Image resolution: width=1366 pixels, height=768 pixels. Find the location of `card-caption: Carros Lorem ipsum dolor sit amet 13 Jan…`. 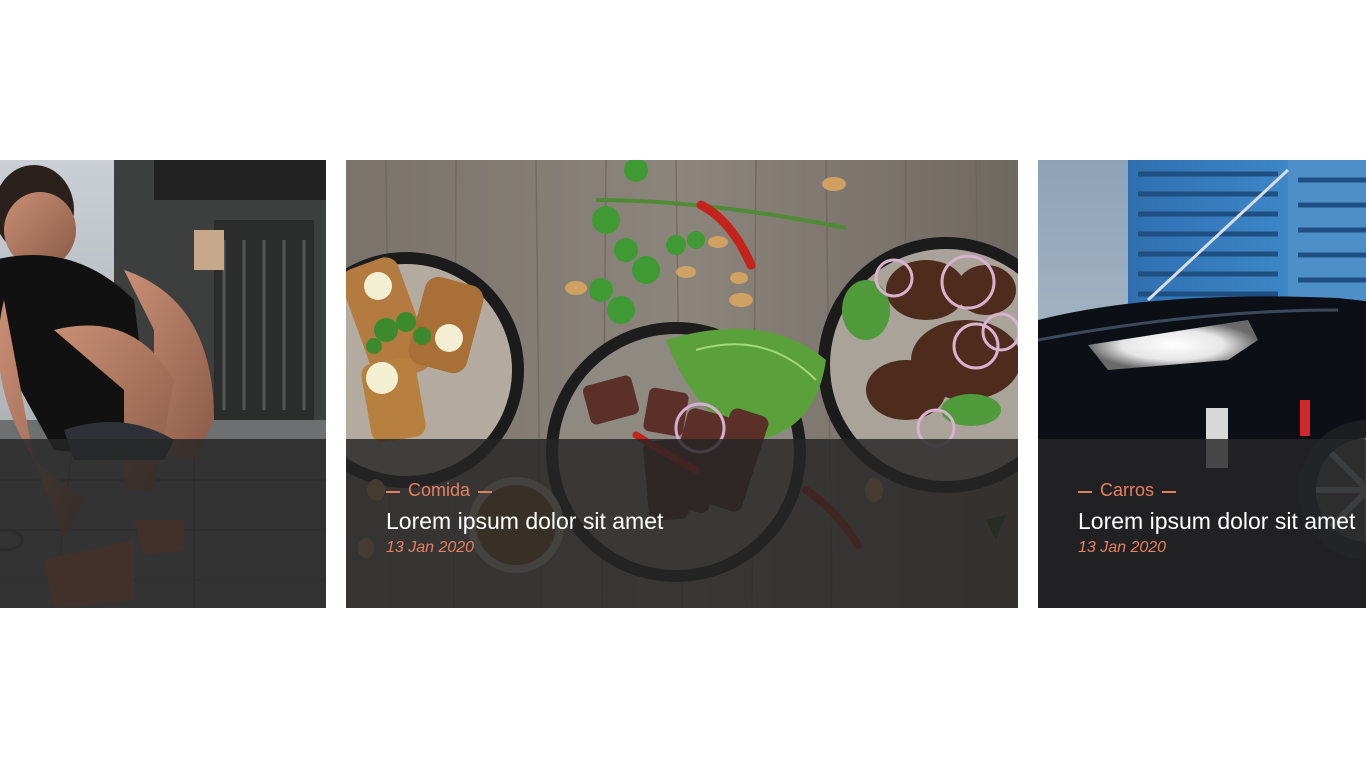

card-caption: Carros Lorem ipsum dolor sit amet 13 Jan… is located at coordinates (1216, 519).